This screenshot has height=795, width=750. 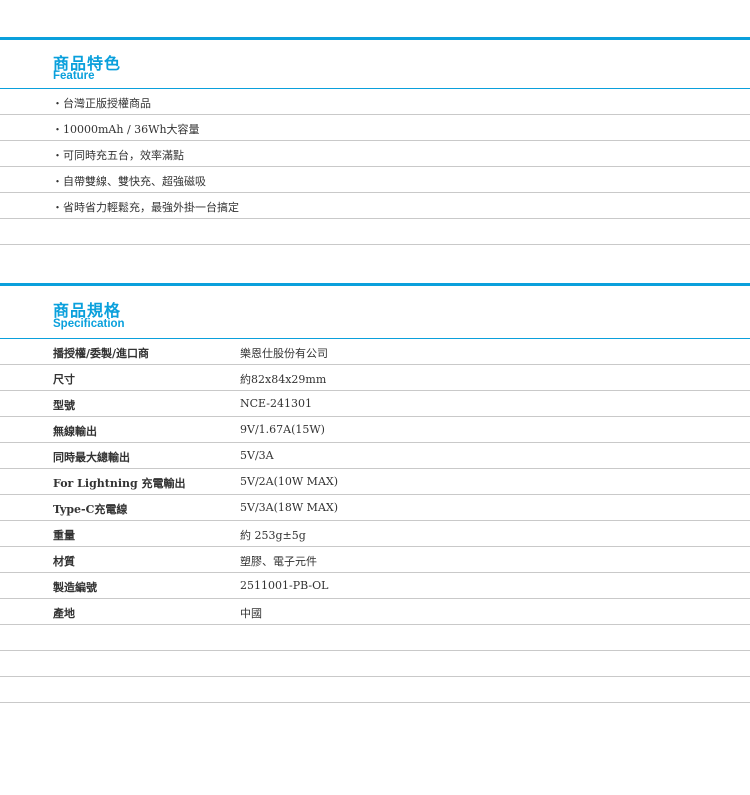 I want to click on spec-label: 產地, so click(x=64, y=613).